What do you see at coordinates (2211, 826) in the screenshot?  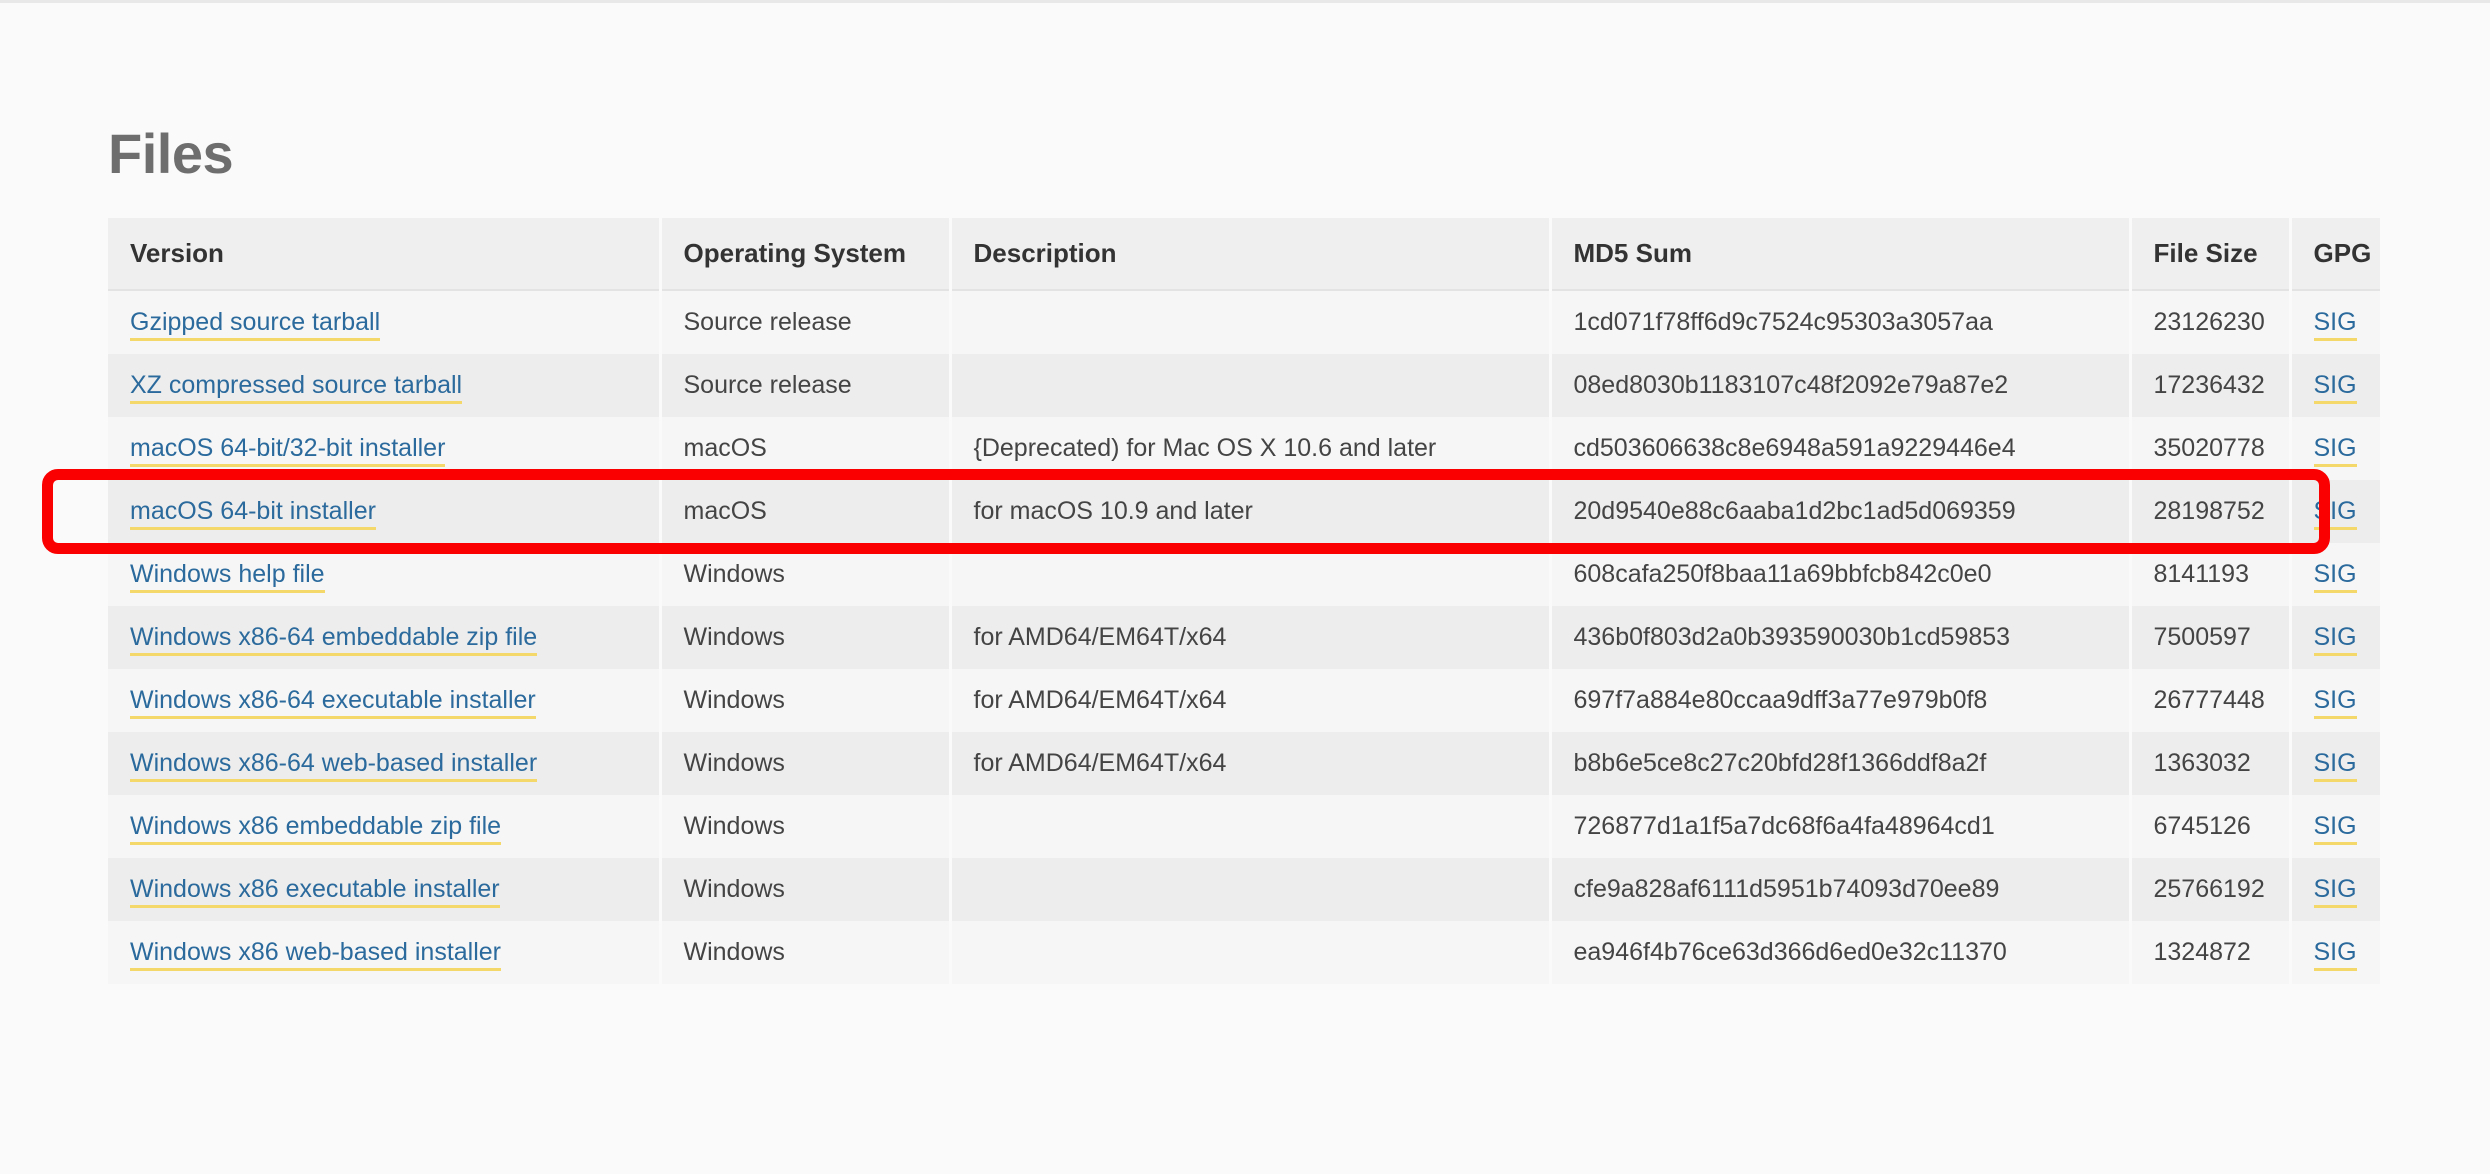 I see `cell-size: 6745126` at bounding box center [2211, 826].